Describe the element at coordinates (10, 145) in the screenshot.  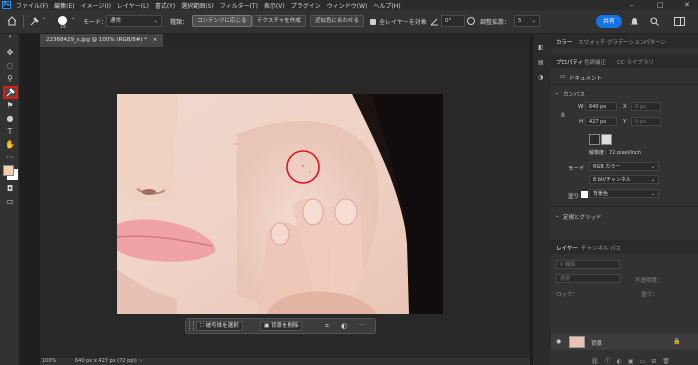
I see `hand-tool-icon: ✋` at that location.